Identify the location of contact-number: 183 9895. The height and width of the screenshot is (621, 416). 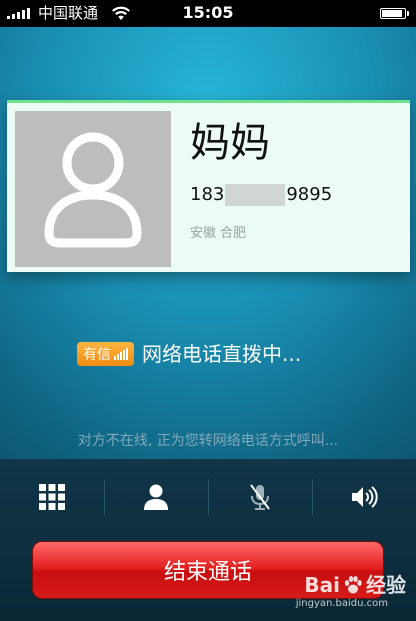
(261, 195).